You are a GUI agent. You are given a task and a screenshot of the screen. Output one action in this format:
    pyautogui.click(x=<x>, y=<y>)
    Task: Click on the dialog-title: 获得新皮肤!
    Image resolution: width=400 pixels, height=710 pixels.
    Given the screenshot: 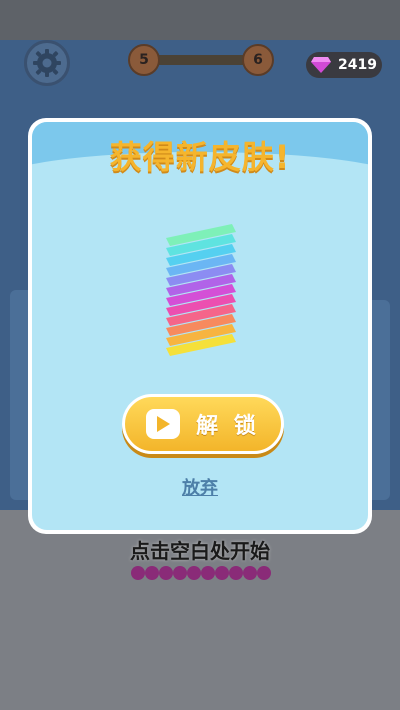 What is the action you would take?
    pyautogui.click(x=200, y=157)
    